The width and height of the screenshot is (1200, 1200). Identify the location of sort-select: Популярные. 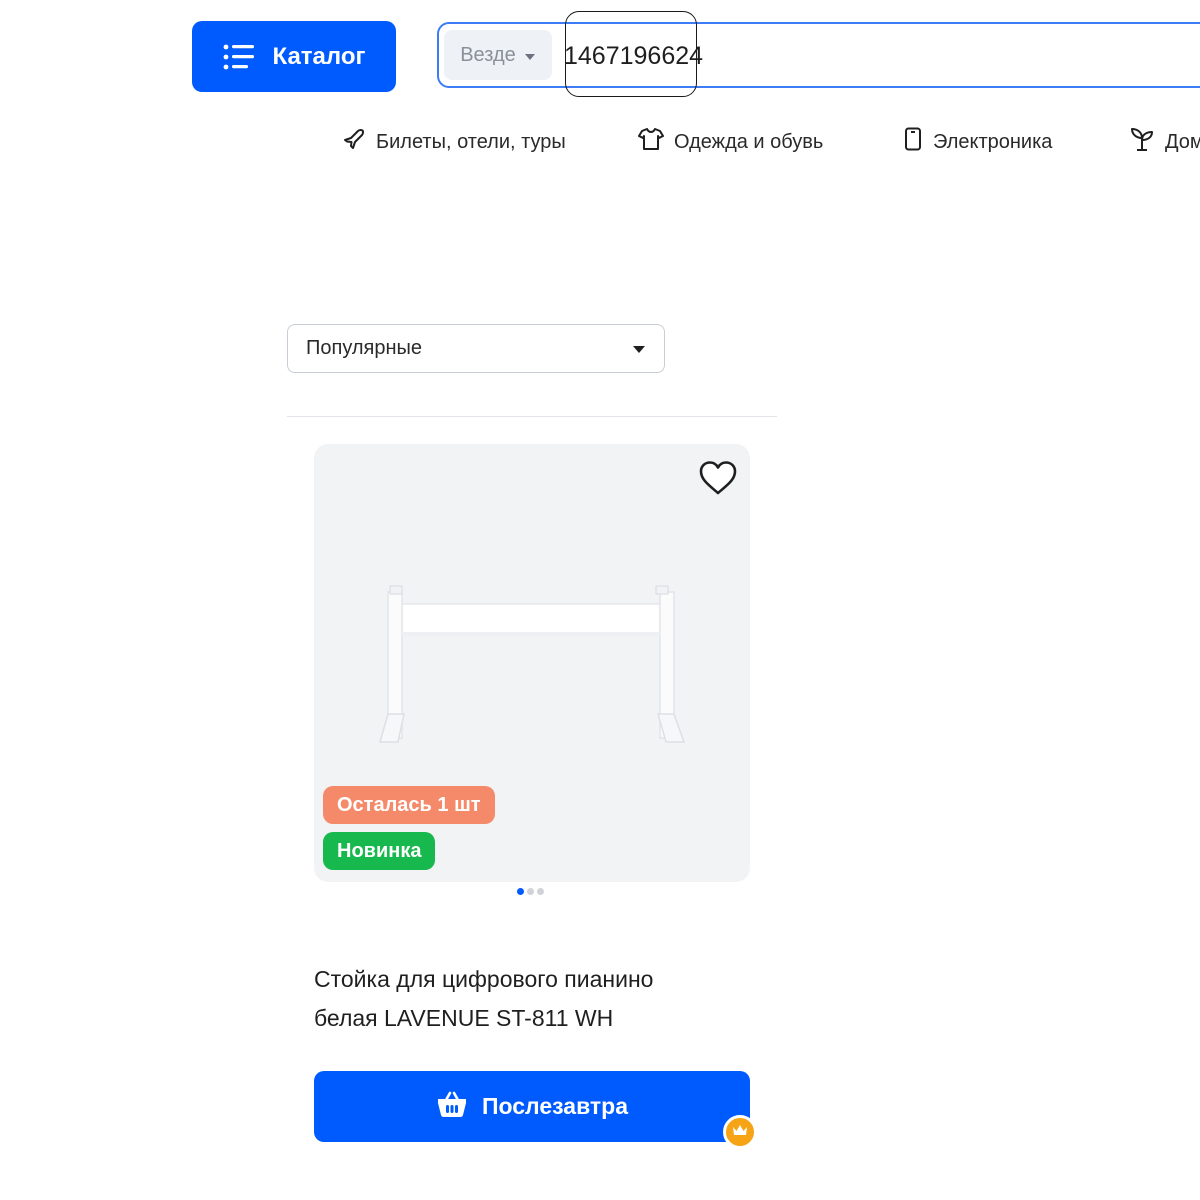
(476, 348).